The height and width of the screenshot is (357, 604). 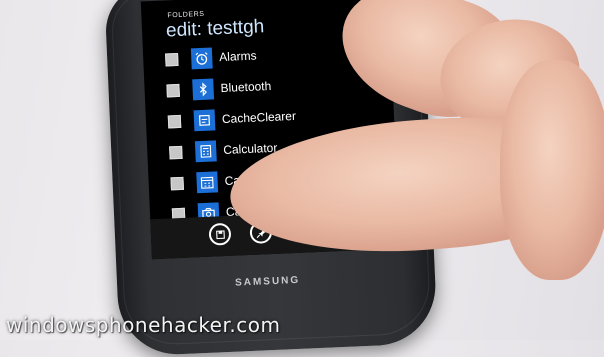 What do you see at coordinates (259, 117) in the screenshot?
I see `app-label: CacheClearer` at bounding box center [259, 117].